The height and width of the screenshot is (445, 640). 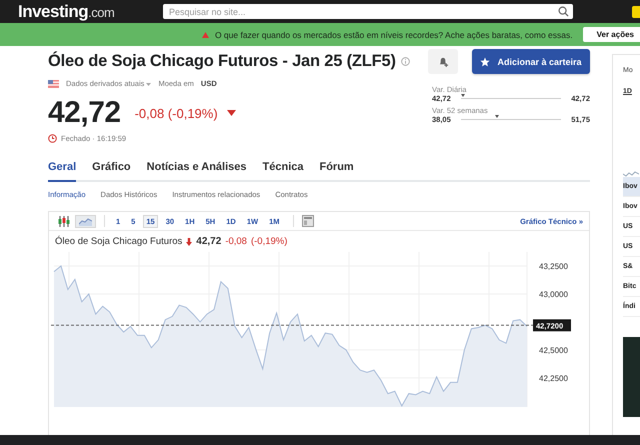 What do you see at coordinates (62, 171) in the screenshot?
I see `nav-tab: Geral` at bounding box center [62, 171].